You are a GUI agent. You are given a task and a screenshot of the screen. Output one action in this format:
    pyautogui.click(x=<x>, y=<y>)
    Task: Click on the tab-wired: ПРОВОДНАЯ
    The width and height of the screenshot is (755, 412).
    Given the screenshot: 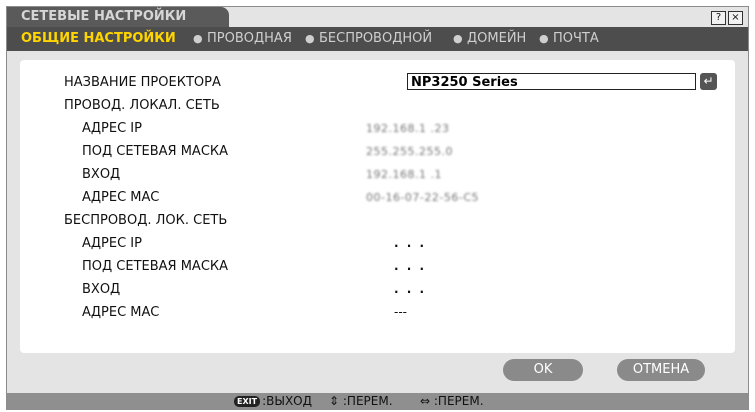 What is the action you would take?
    pyautogui.click(x=249, y=39)
    